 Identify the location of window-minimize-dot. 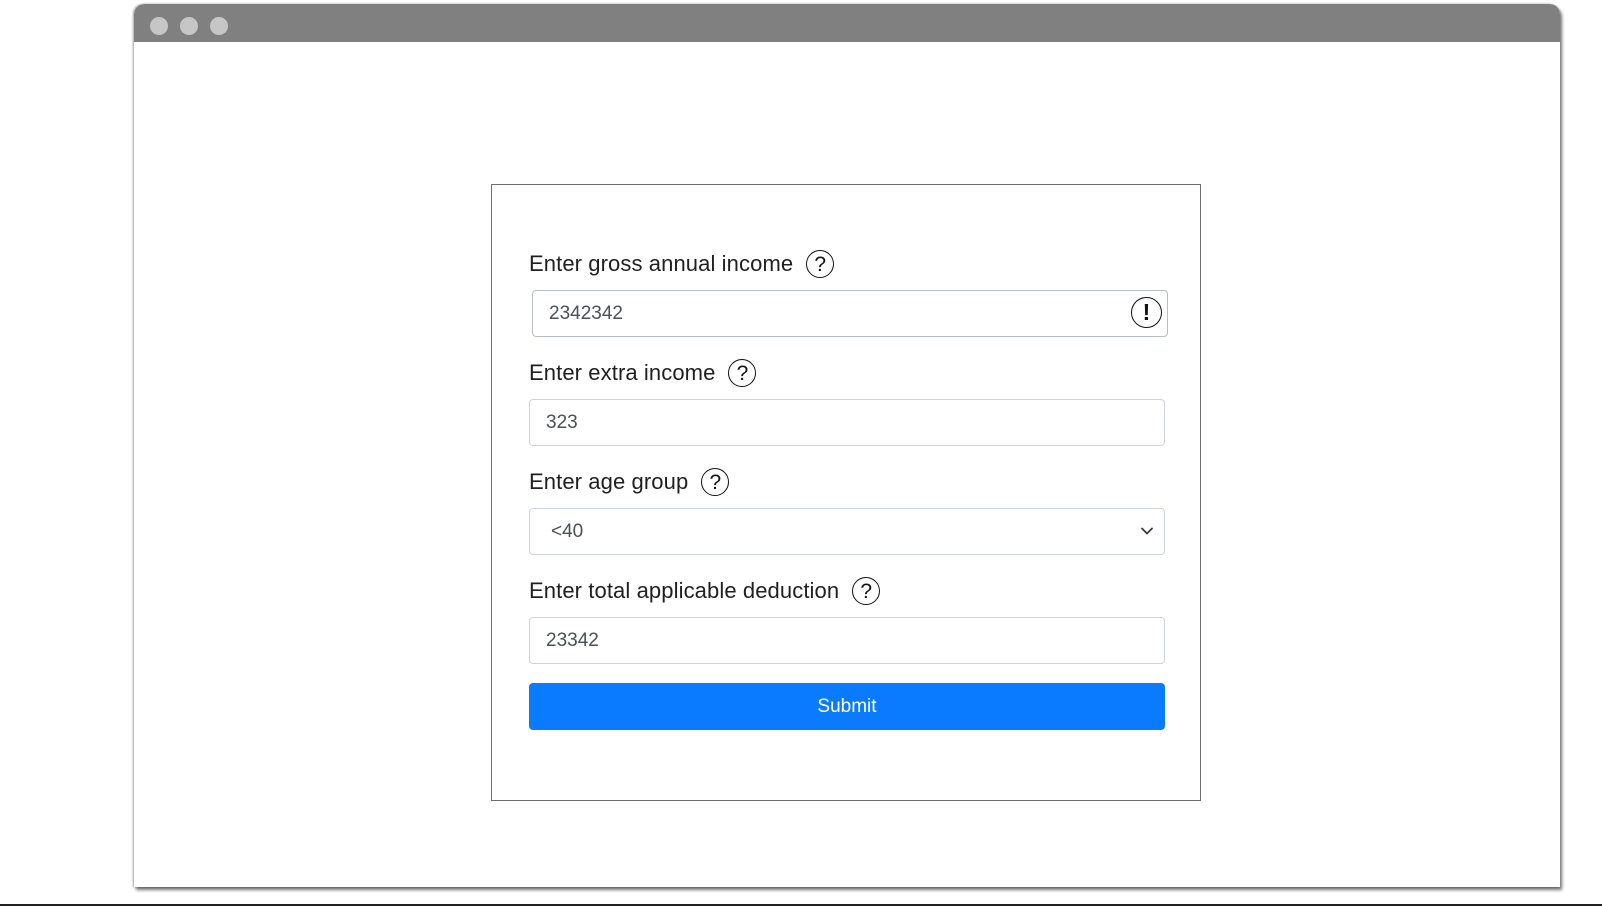
(189, 26).